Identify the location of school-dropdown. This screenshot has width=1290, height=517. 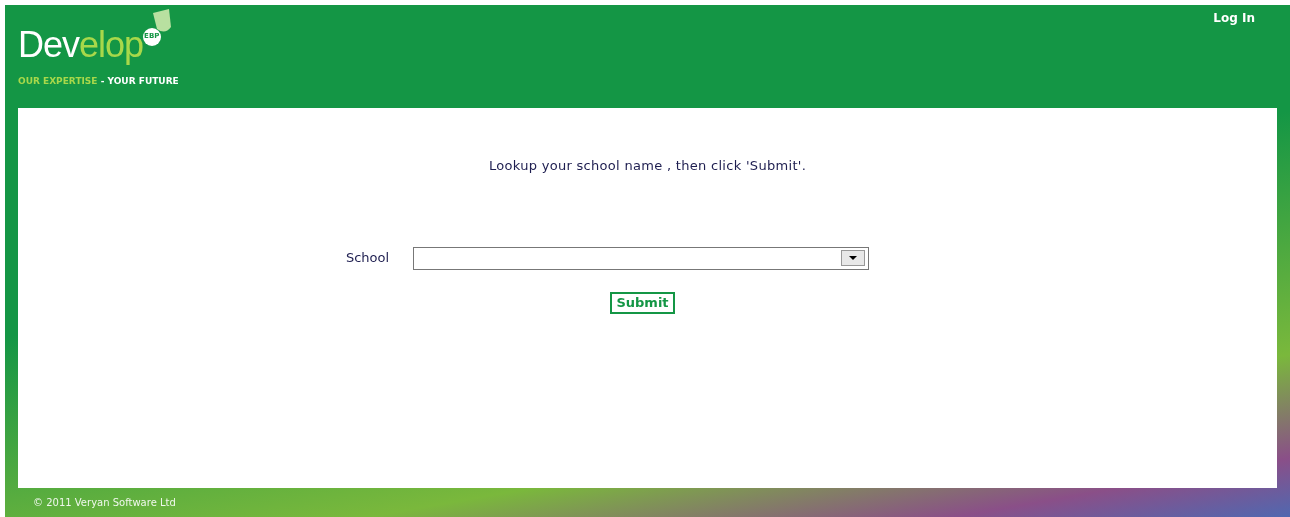
(641, 258).